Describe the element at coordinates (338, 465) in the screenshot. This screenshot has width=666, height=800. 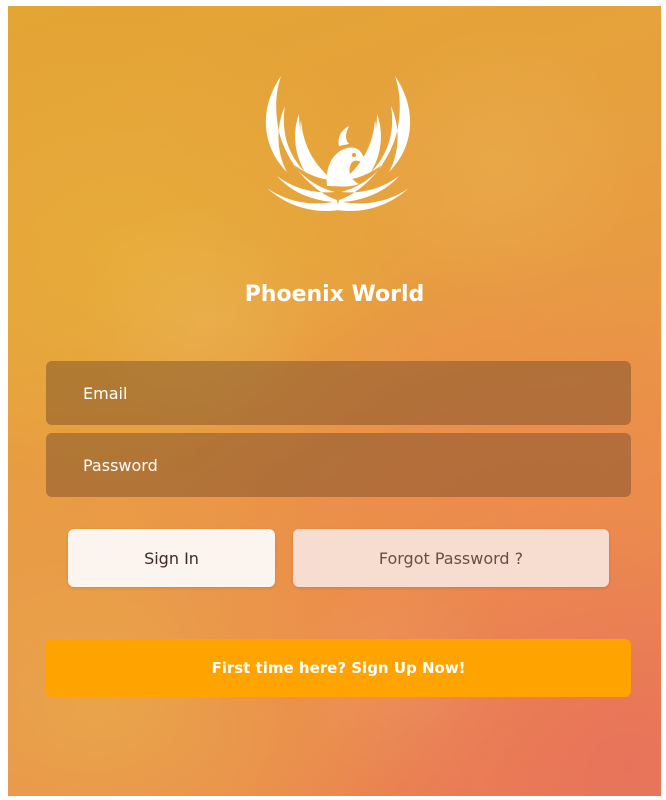
I see `password-field: Password` at that location.